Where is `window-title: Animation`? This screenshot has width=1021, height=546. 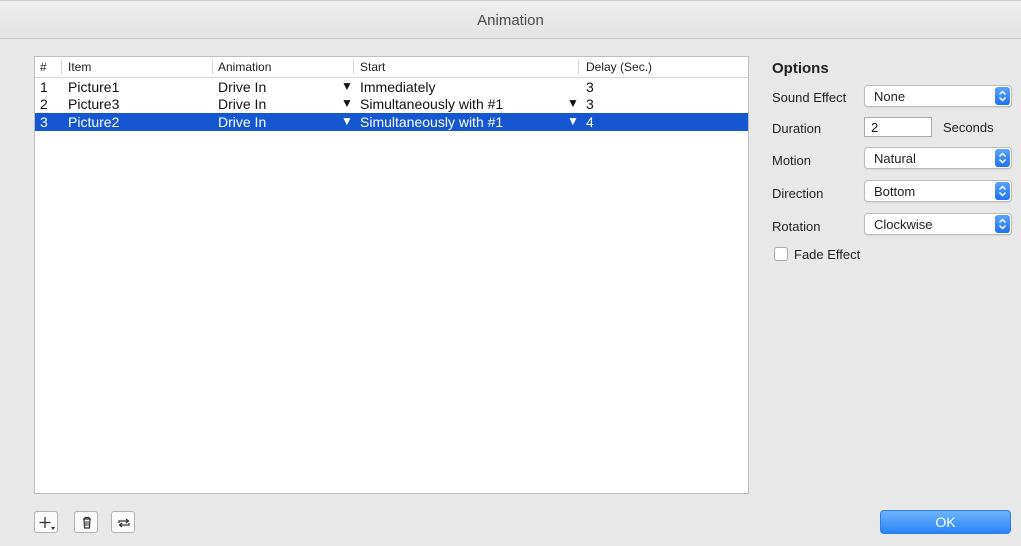 window-title: Animation is located at coordinates (510, 20).